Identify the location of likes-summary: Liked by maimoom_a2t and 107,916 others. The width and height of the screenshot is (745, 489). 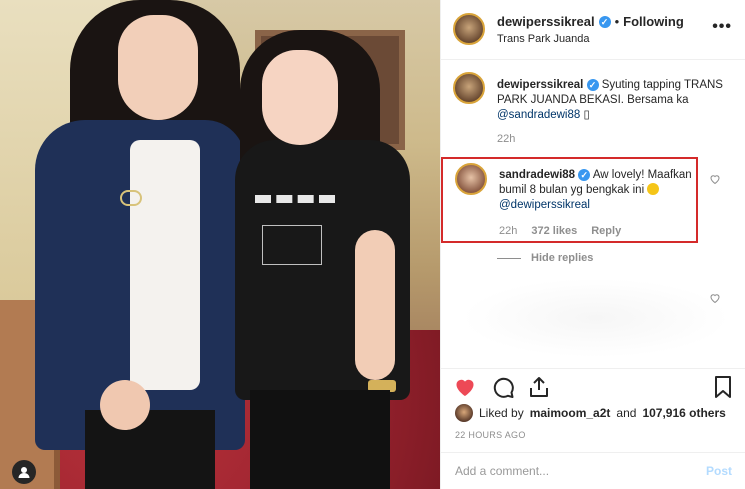
(590, 413).